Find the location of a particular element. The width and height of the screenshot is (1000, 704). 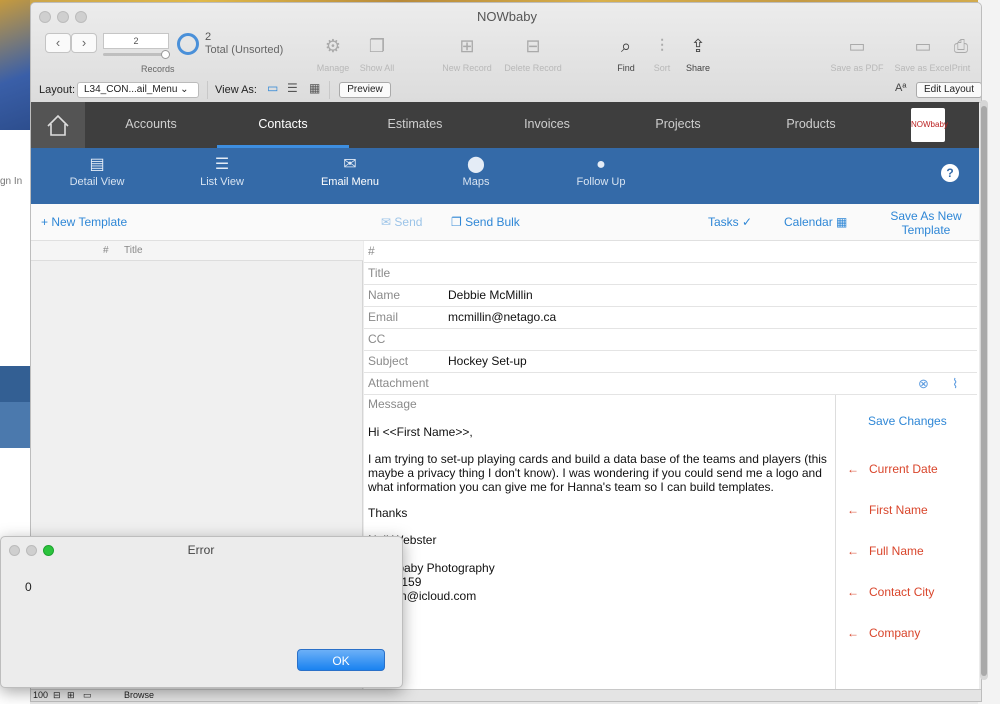

subnav-follow-up: ● Follow Up is located at coordinates (601, 171).